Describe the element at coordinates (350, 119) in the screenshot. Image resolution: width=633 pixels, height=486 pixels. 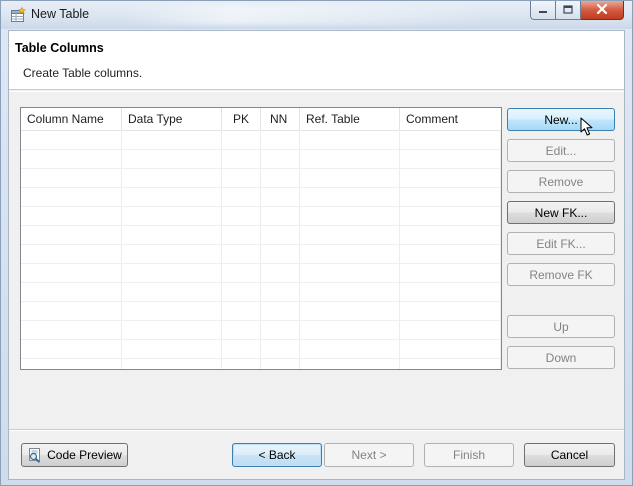
I see `column-header-ref-table: Ref. Table` at that location.